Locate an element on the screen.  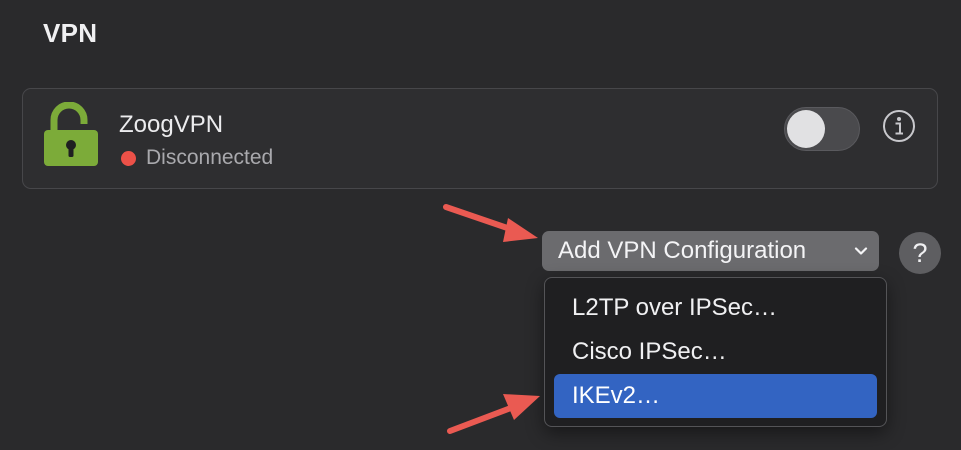
status-indicator-dot is located at coordinates (128, 158).